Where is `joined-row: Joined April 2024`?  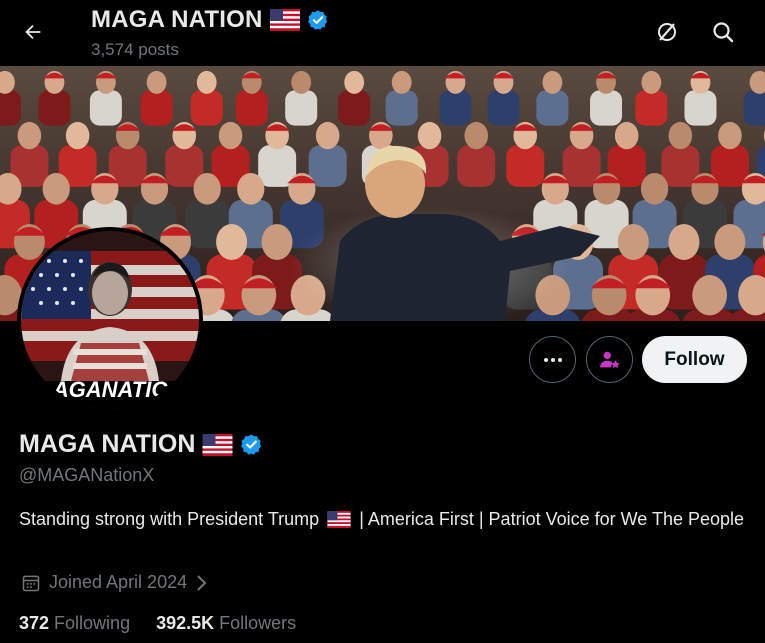
joined-row: Joined April 2024 is located at coordinates (114, 582).